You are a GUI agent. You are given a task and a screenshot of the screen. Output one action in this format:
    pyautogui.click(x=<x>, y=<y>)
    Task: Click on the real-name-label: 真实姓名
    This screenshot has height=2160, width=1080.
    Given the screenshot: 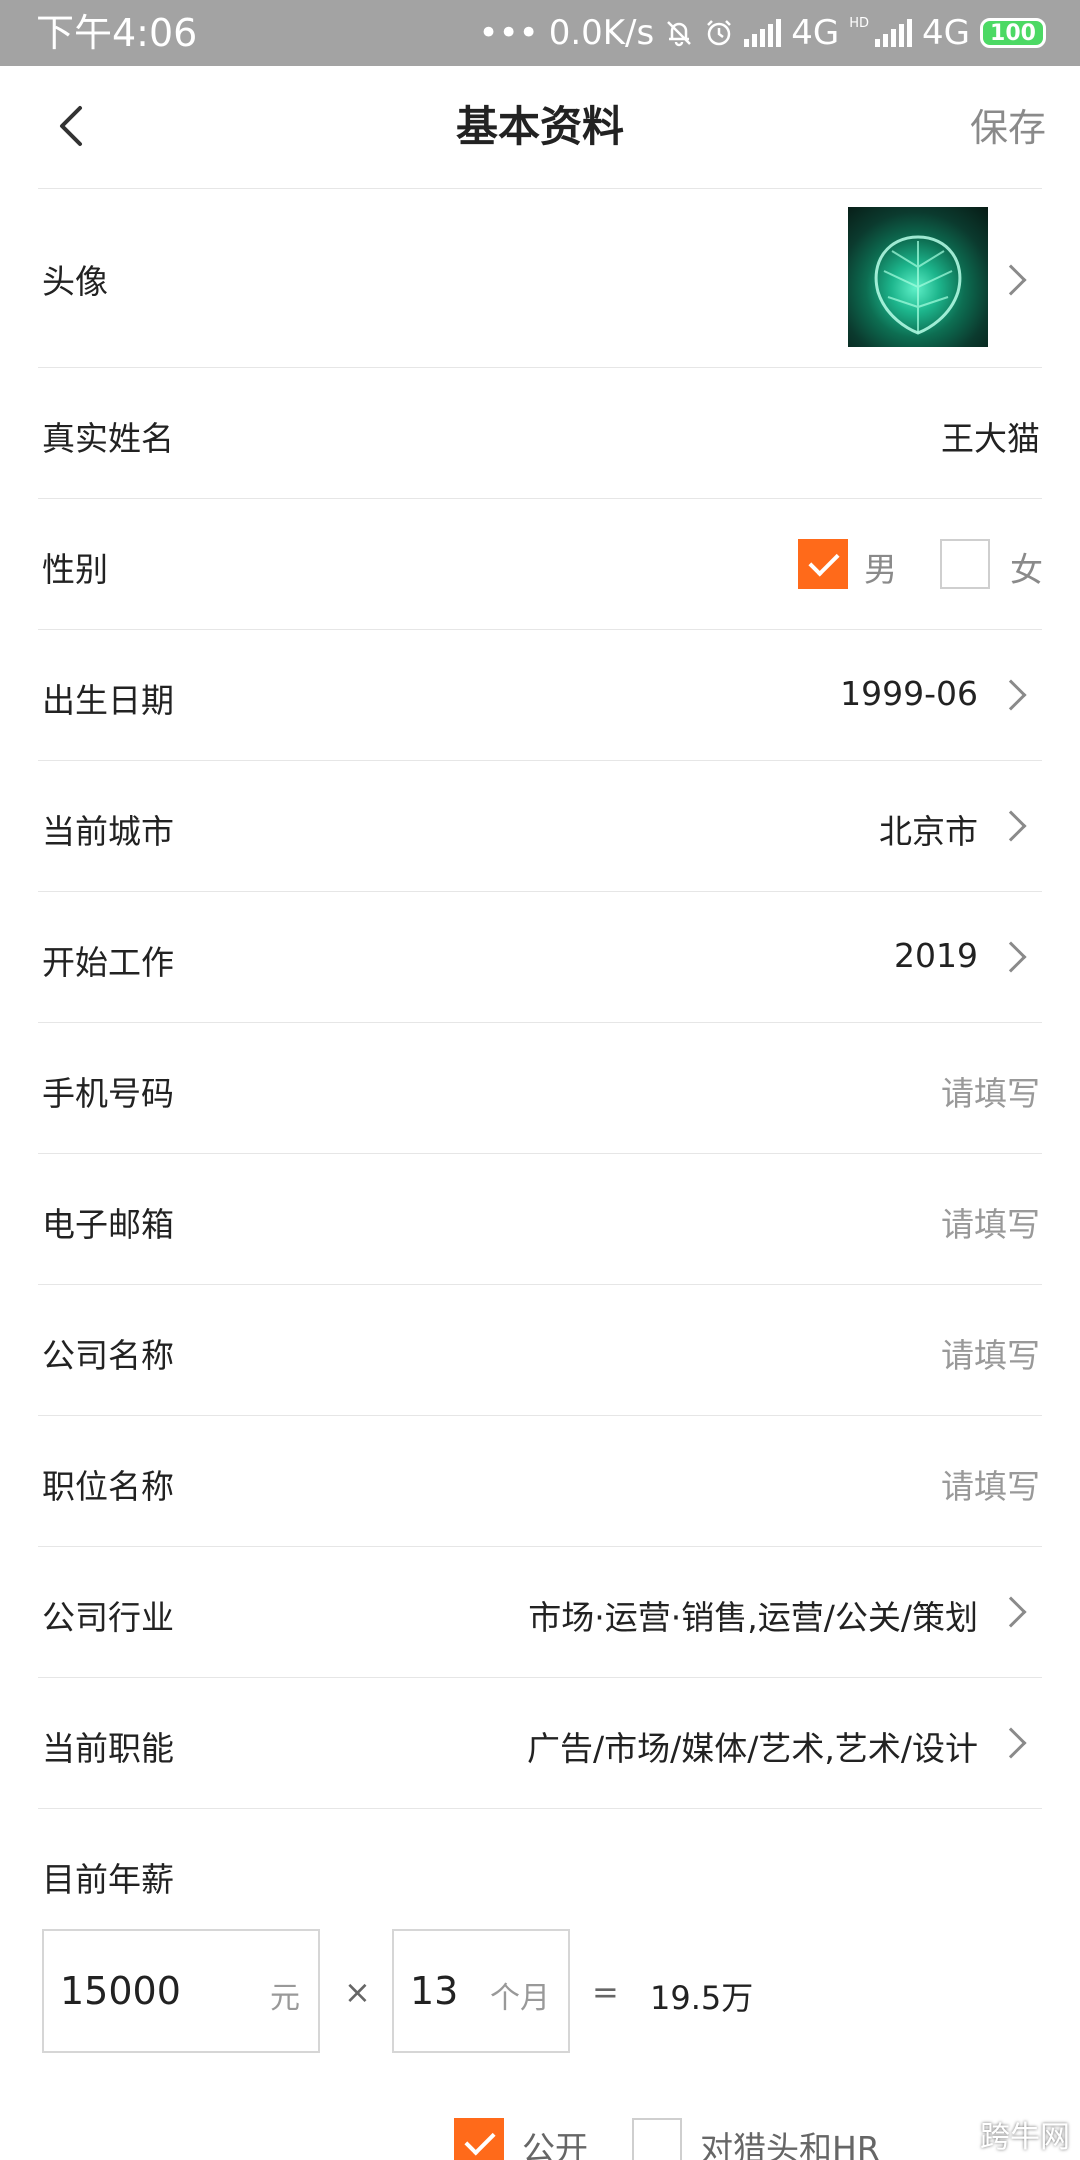 What is the action you would take?
    pyautogui.click(x=108, y=438)
    